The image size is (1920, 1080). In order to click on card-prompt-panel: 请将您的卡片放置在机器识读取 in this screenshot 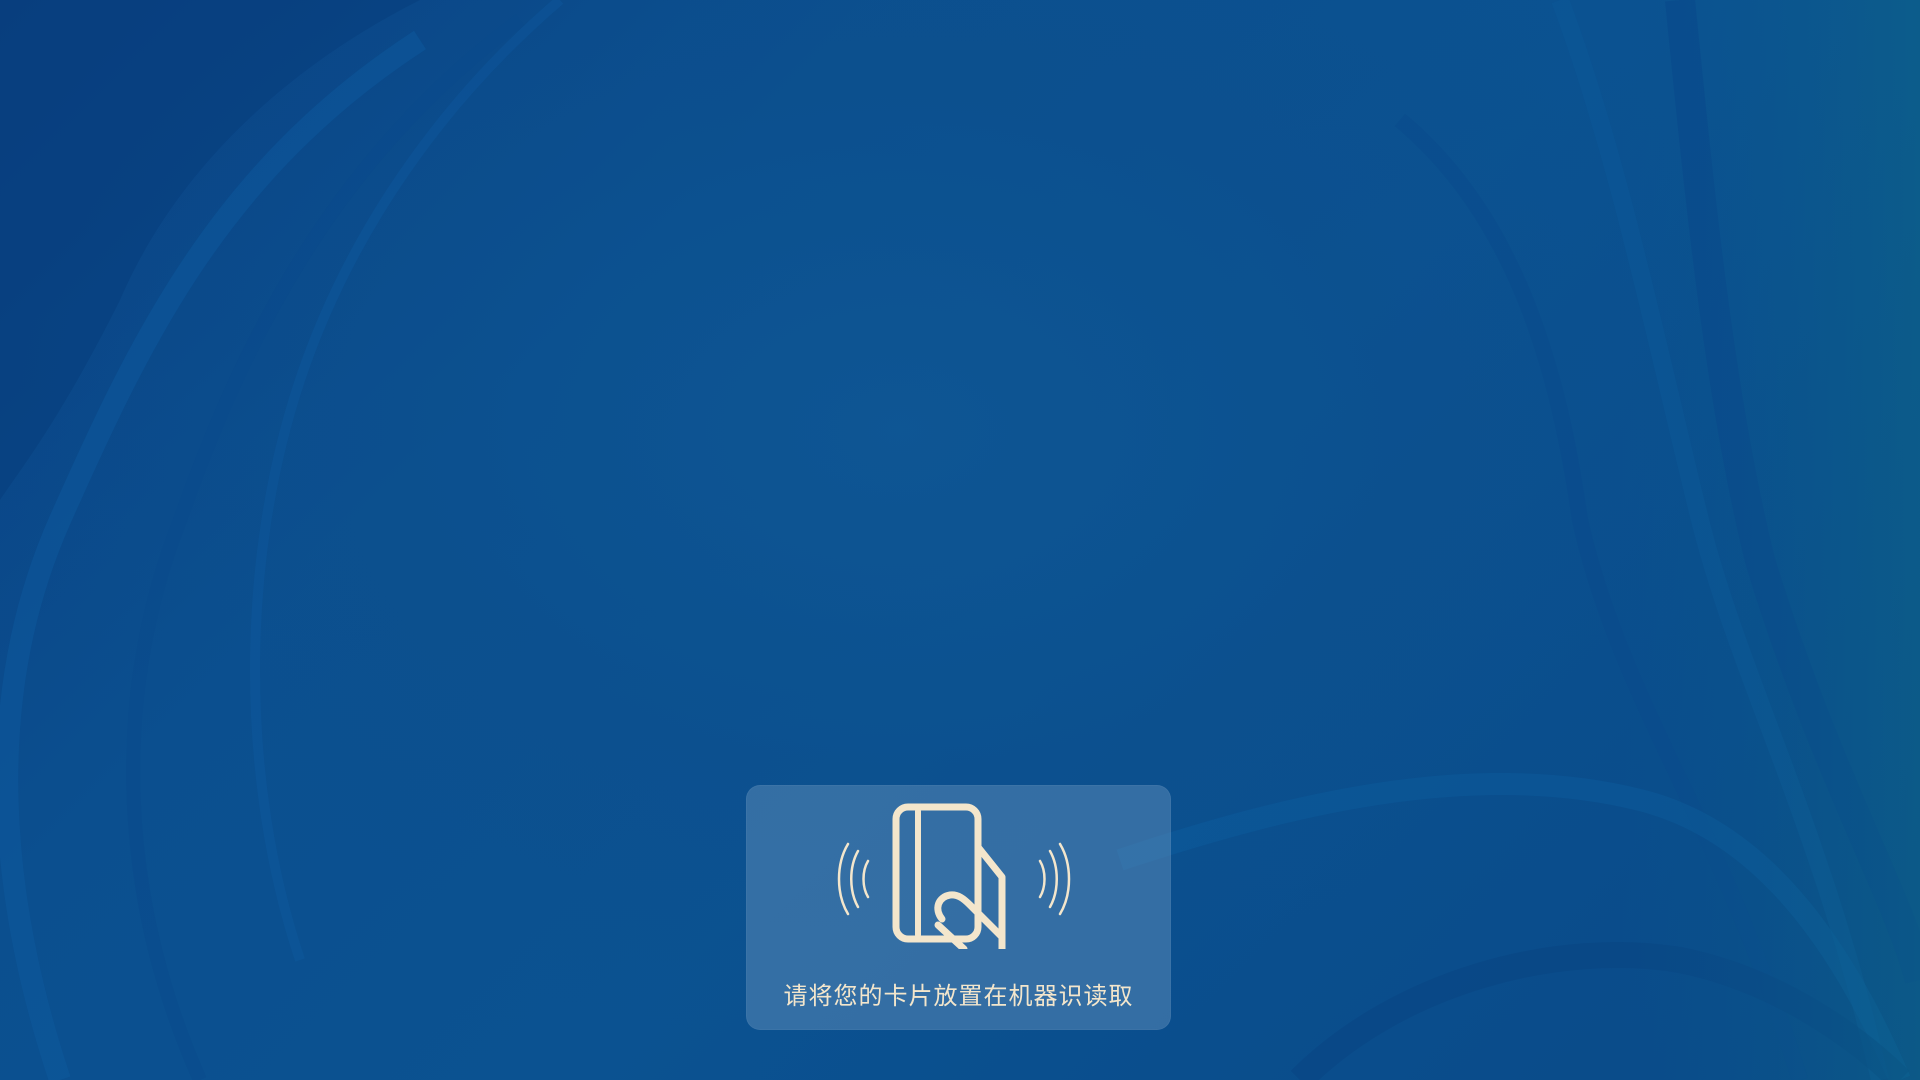, I will do `click(958, 907)`.